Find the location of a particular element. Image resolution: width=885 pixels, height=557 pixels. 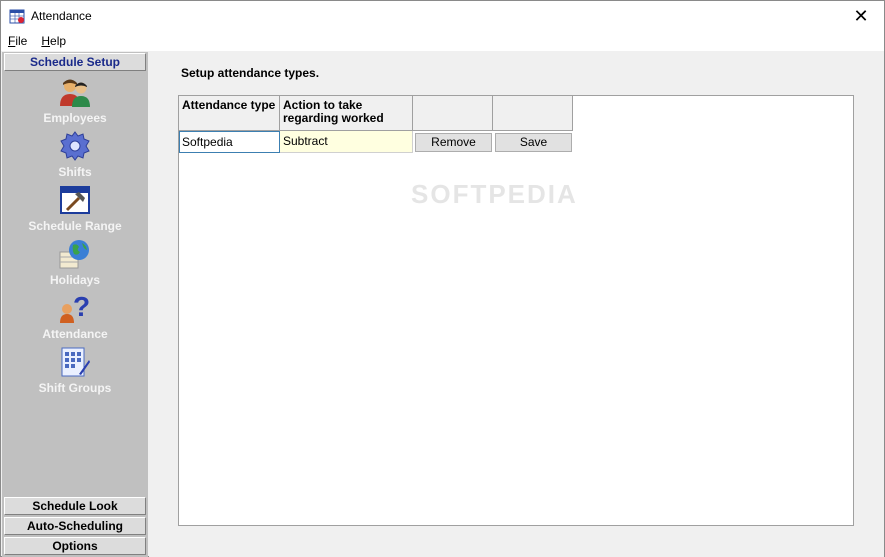

sidebar-item-shift-groups: Shift Groups is located at coordinates (75, 372).